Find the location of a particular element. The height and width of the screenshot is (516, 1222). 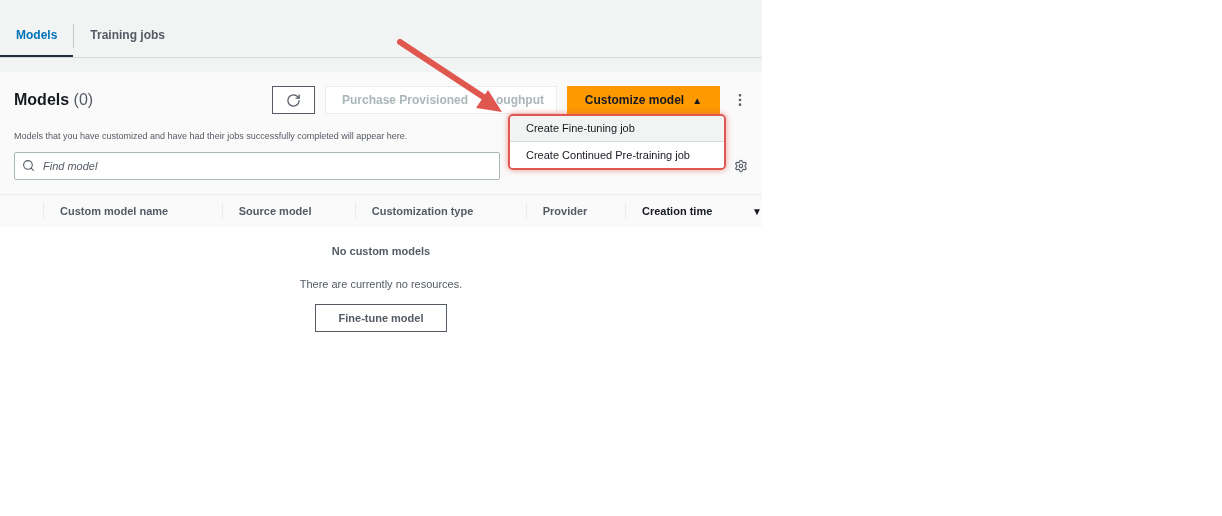

refresh-icon is located at coordinates (293, 100).